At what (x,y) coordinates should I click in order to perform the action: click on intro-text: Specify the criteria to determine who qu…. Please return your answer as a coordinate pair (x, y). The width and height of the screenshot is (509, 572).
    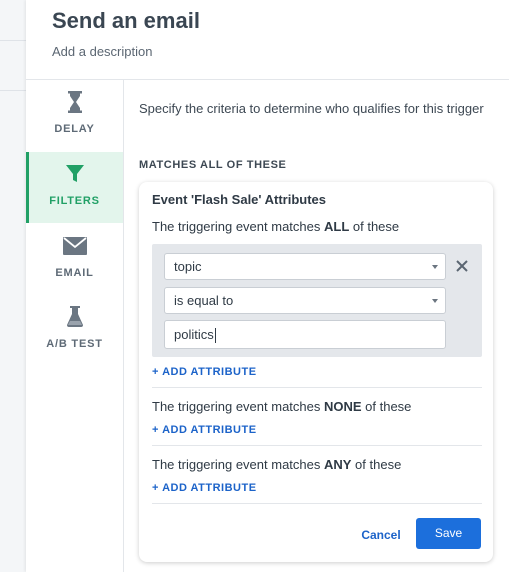
    Looking at the image, I should click on (311, 108).